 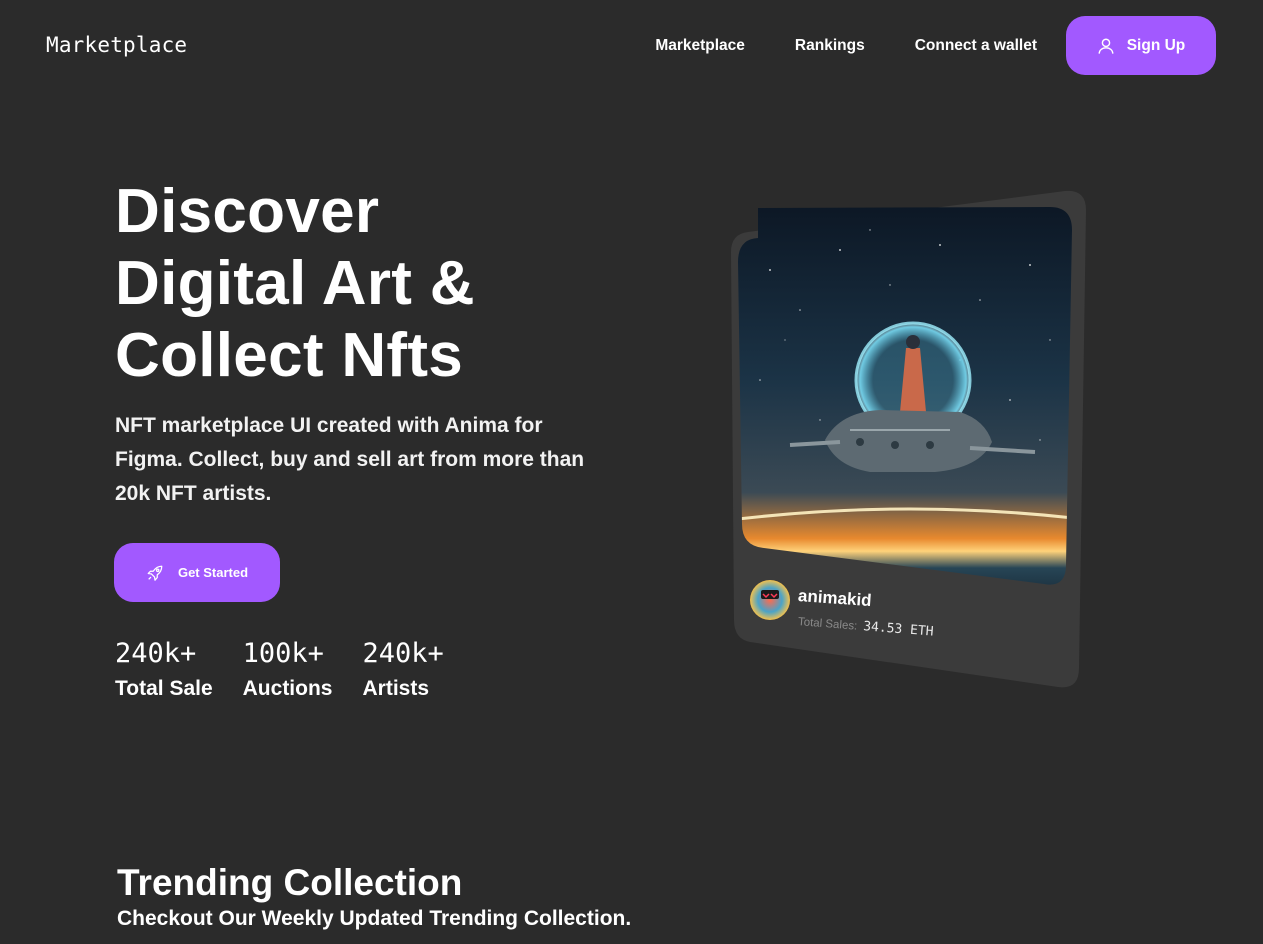 What do you see at coordinates (287, 688) in the screenshot?
I see `stat-label: Auctions` at bounding box center [287, 688].